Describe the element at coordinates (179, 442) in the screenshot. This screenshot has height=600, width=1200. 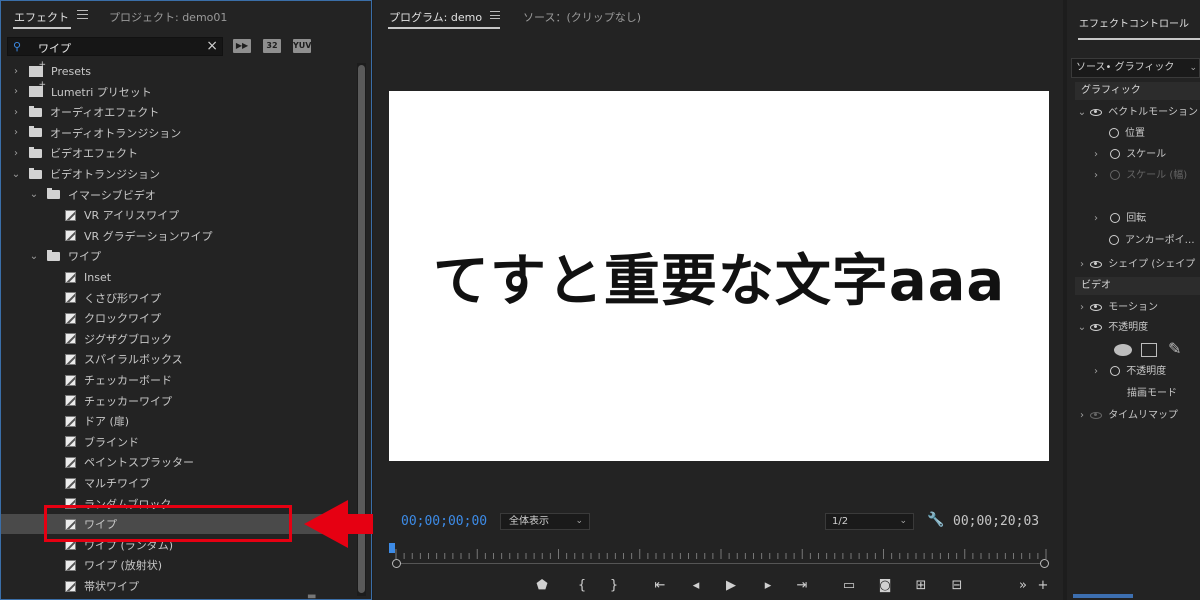
I see `tree-item: ブラインド` at that location.